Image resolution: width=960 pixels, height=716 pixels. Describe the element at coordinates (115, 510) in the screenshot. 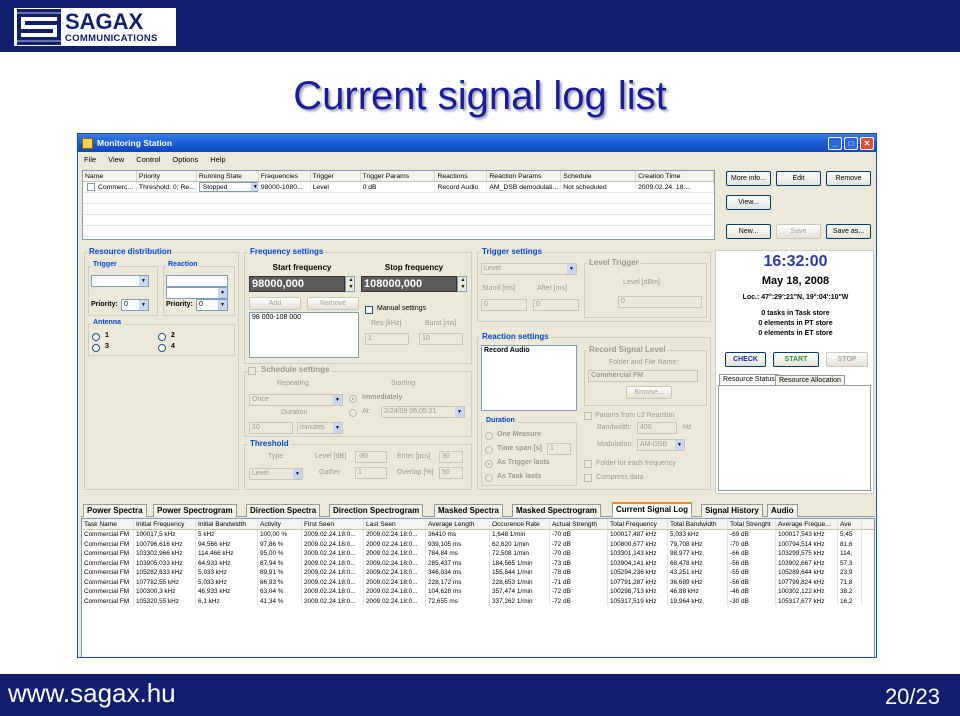

I see `tab-power-spectra: Power Spectra` at that location.